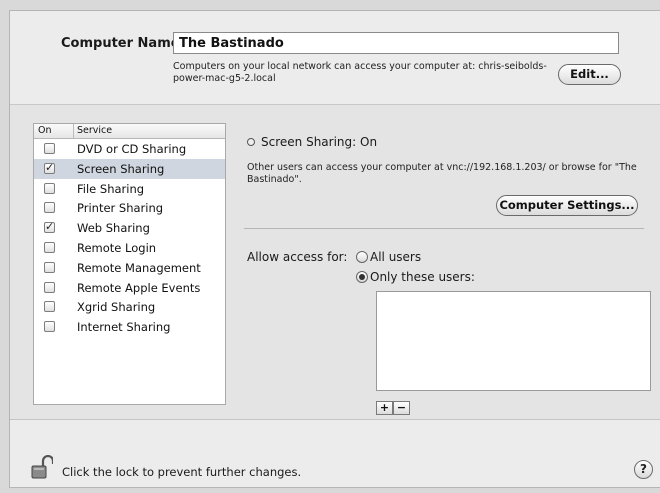 The height and width of the screenshot is (493, 660). I want to click on service-label: File Sharing, so click(111, 188).